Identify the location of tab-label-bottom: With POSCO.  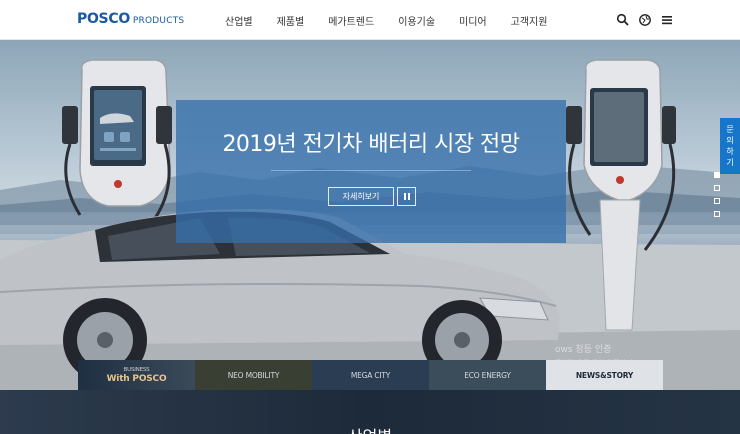
(136, 379).